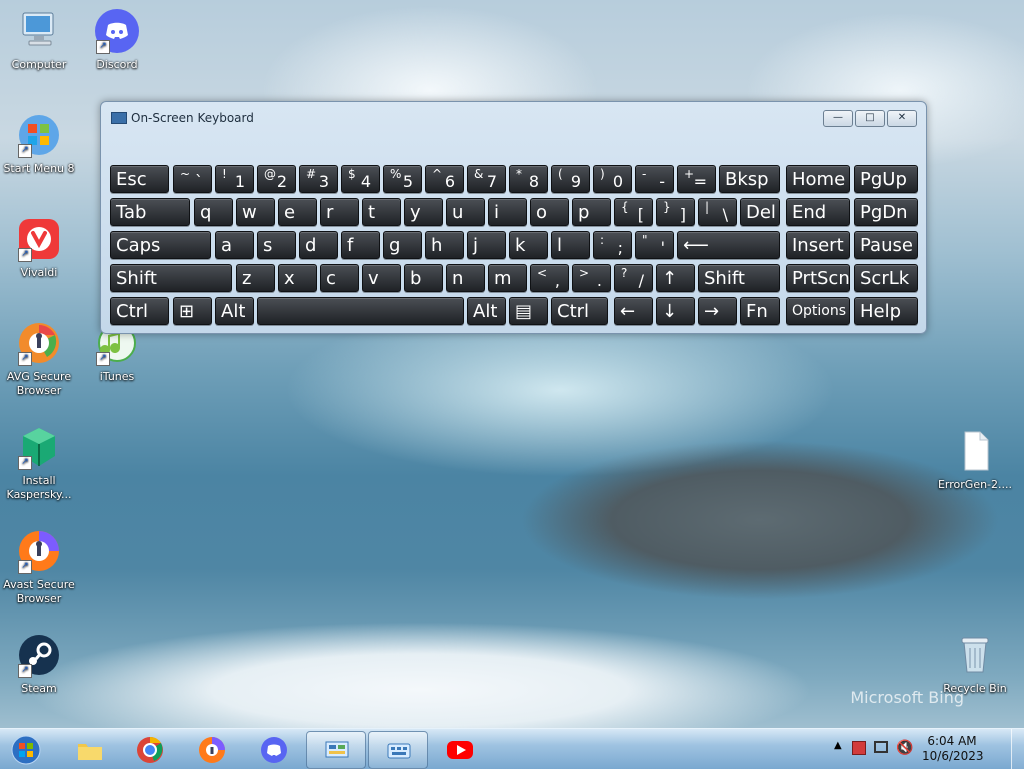  What do you see at coordinates (39, 359) in the screenshot?
I see `desktop-icon-avg-secure-browser: ↗ AVG Secure Browser` at bounding box center [39, 359].